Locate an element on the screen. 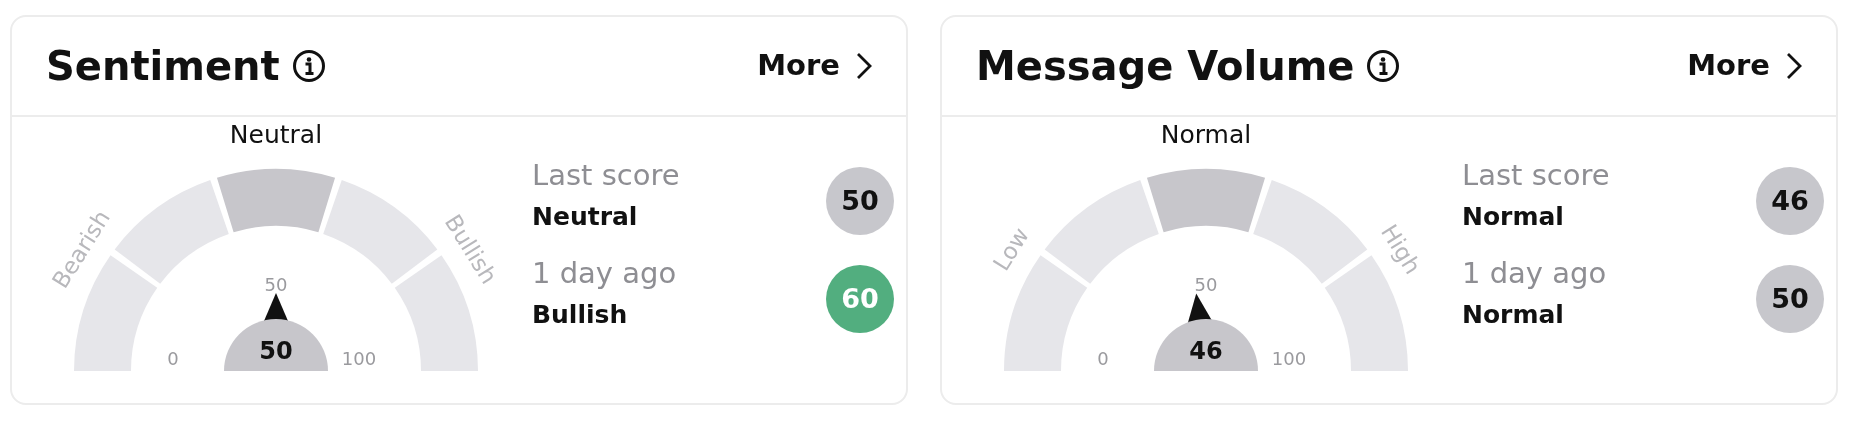 This screenshot has height=426, width=1858. gauge-top-label: Neutral is located at coordinates (276, 135).